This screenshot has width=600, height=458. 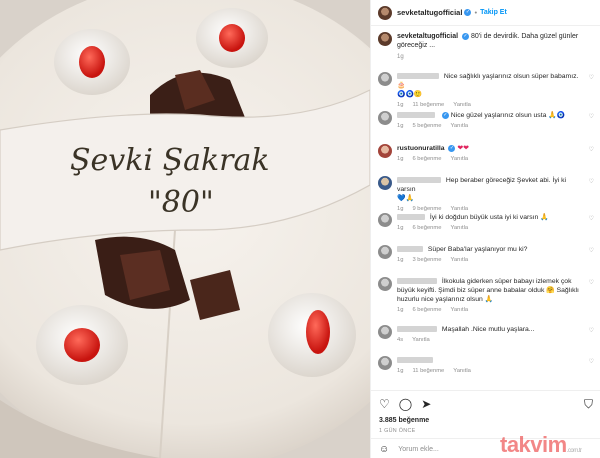 I want to click on follow-button: Takip Et, so click(x=493, y=12).